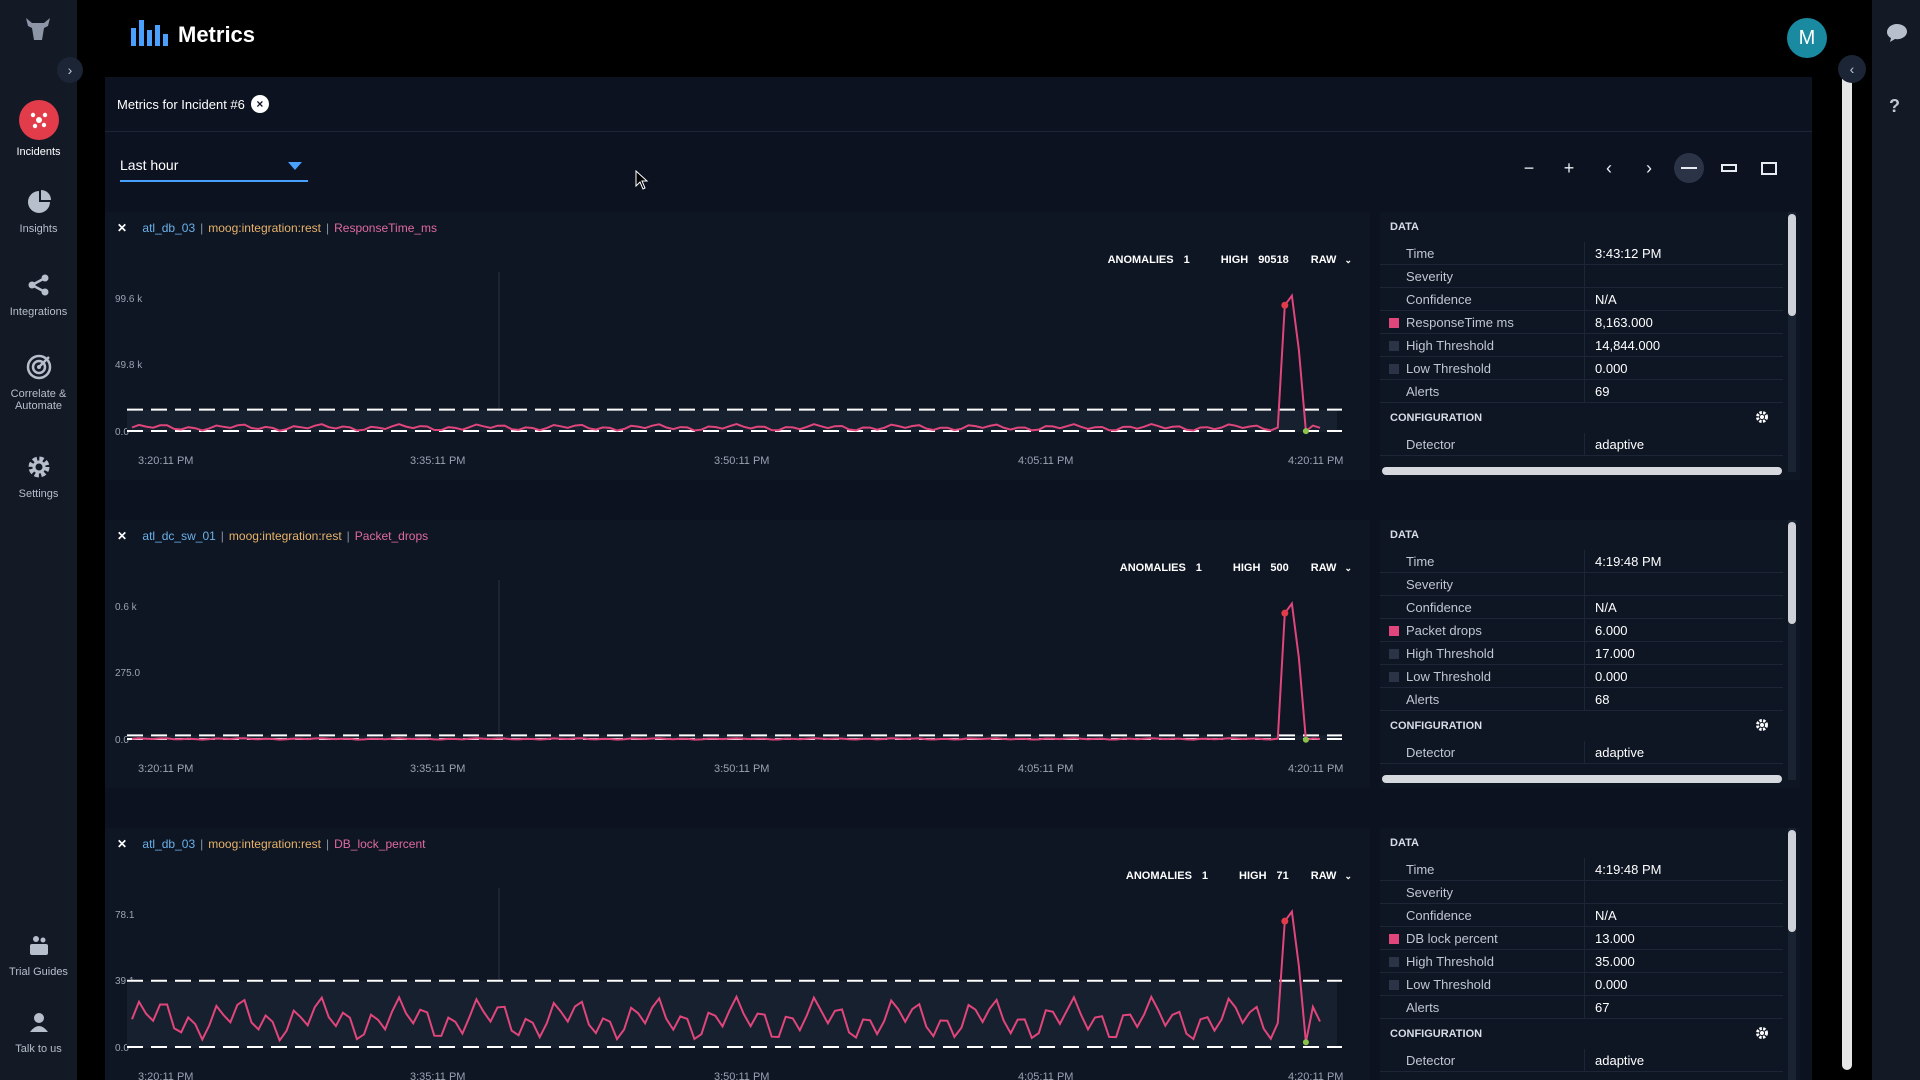 This screenshot has height=1080, width=1920. Describe the element at coordinates (1897, 33) in the screenshot. I see `chat-icon` at that location.